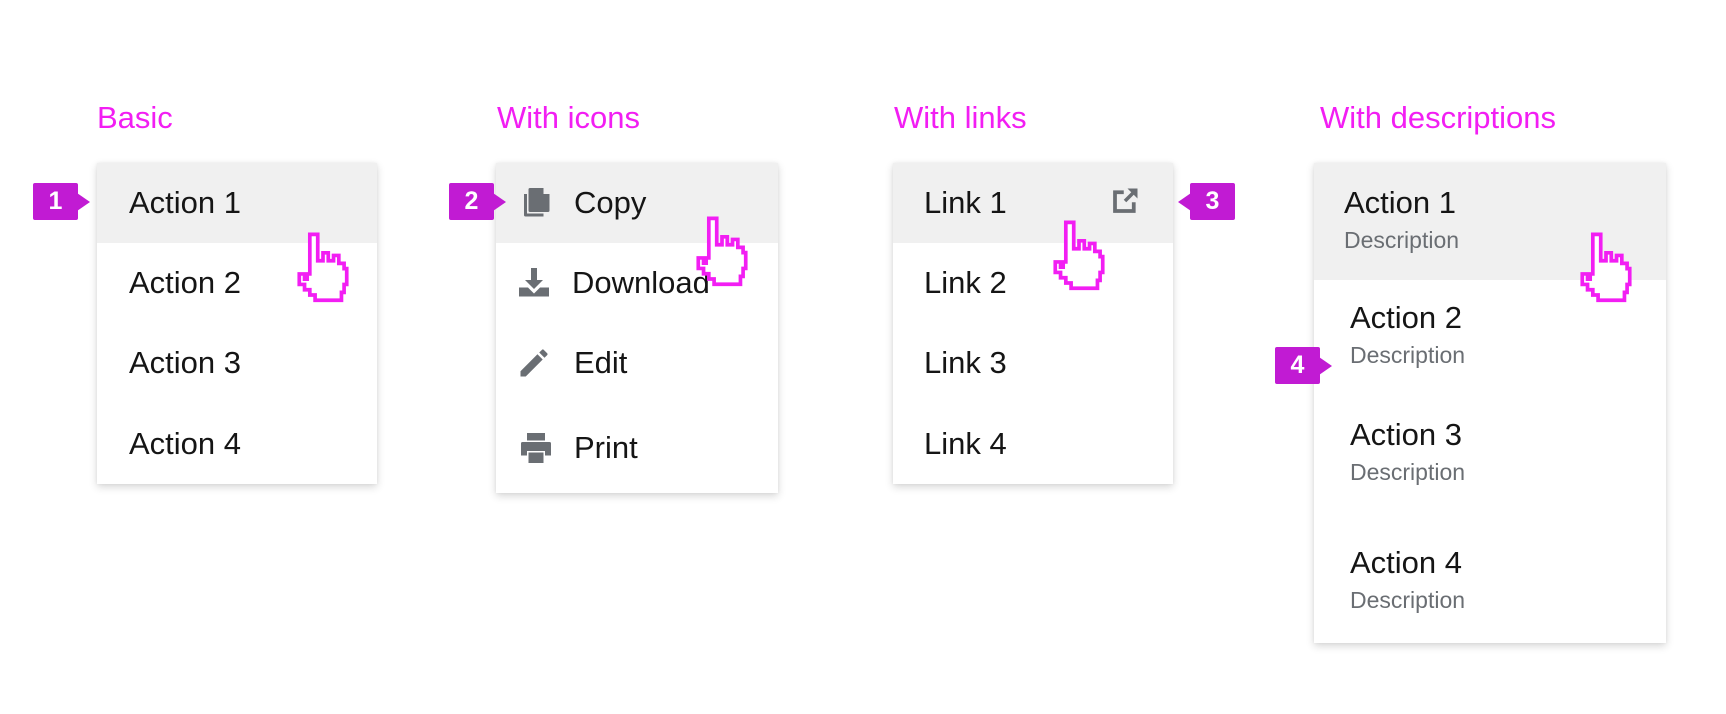 Image resolution: width=1726 pixels, height=714 pixels. What do you see at coordinates (965, 202) in the screenshot?
I see `menu-item-label: Link 1` at bounding box center [965, 202].